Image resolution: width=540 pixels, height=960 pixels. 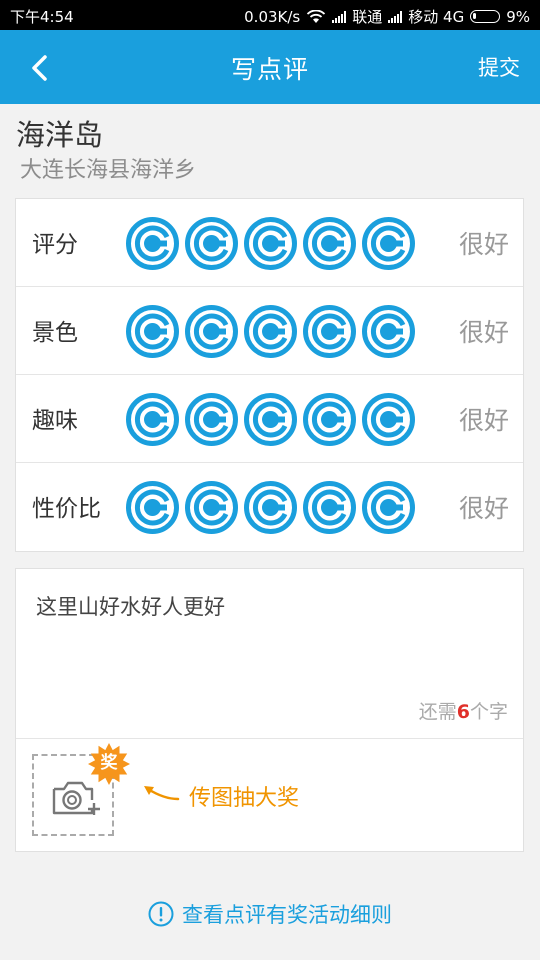 I want to click on rating-row-value: 性价比 很好, so click(x=269, y=507).